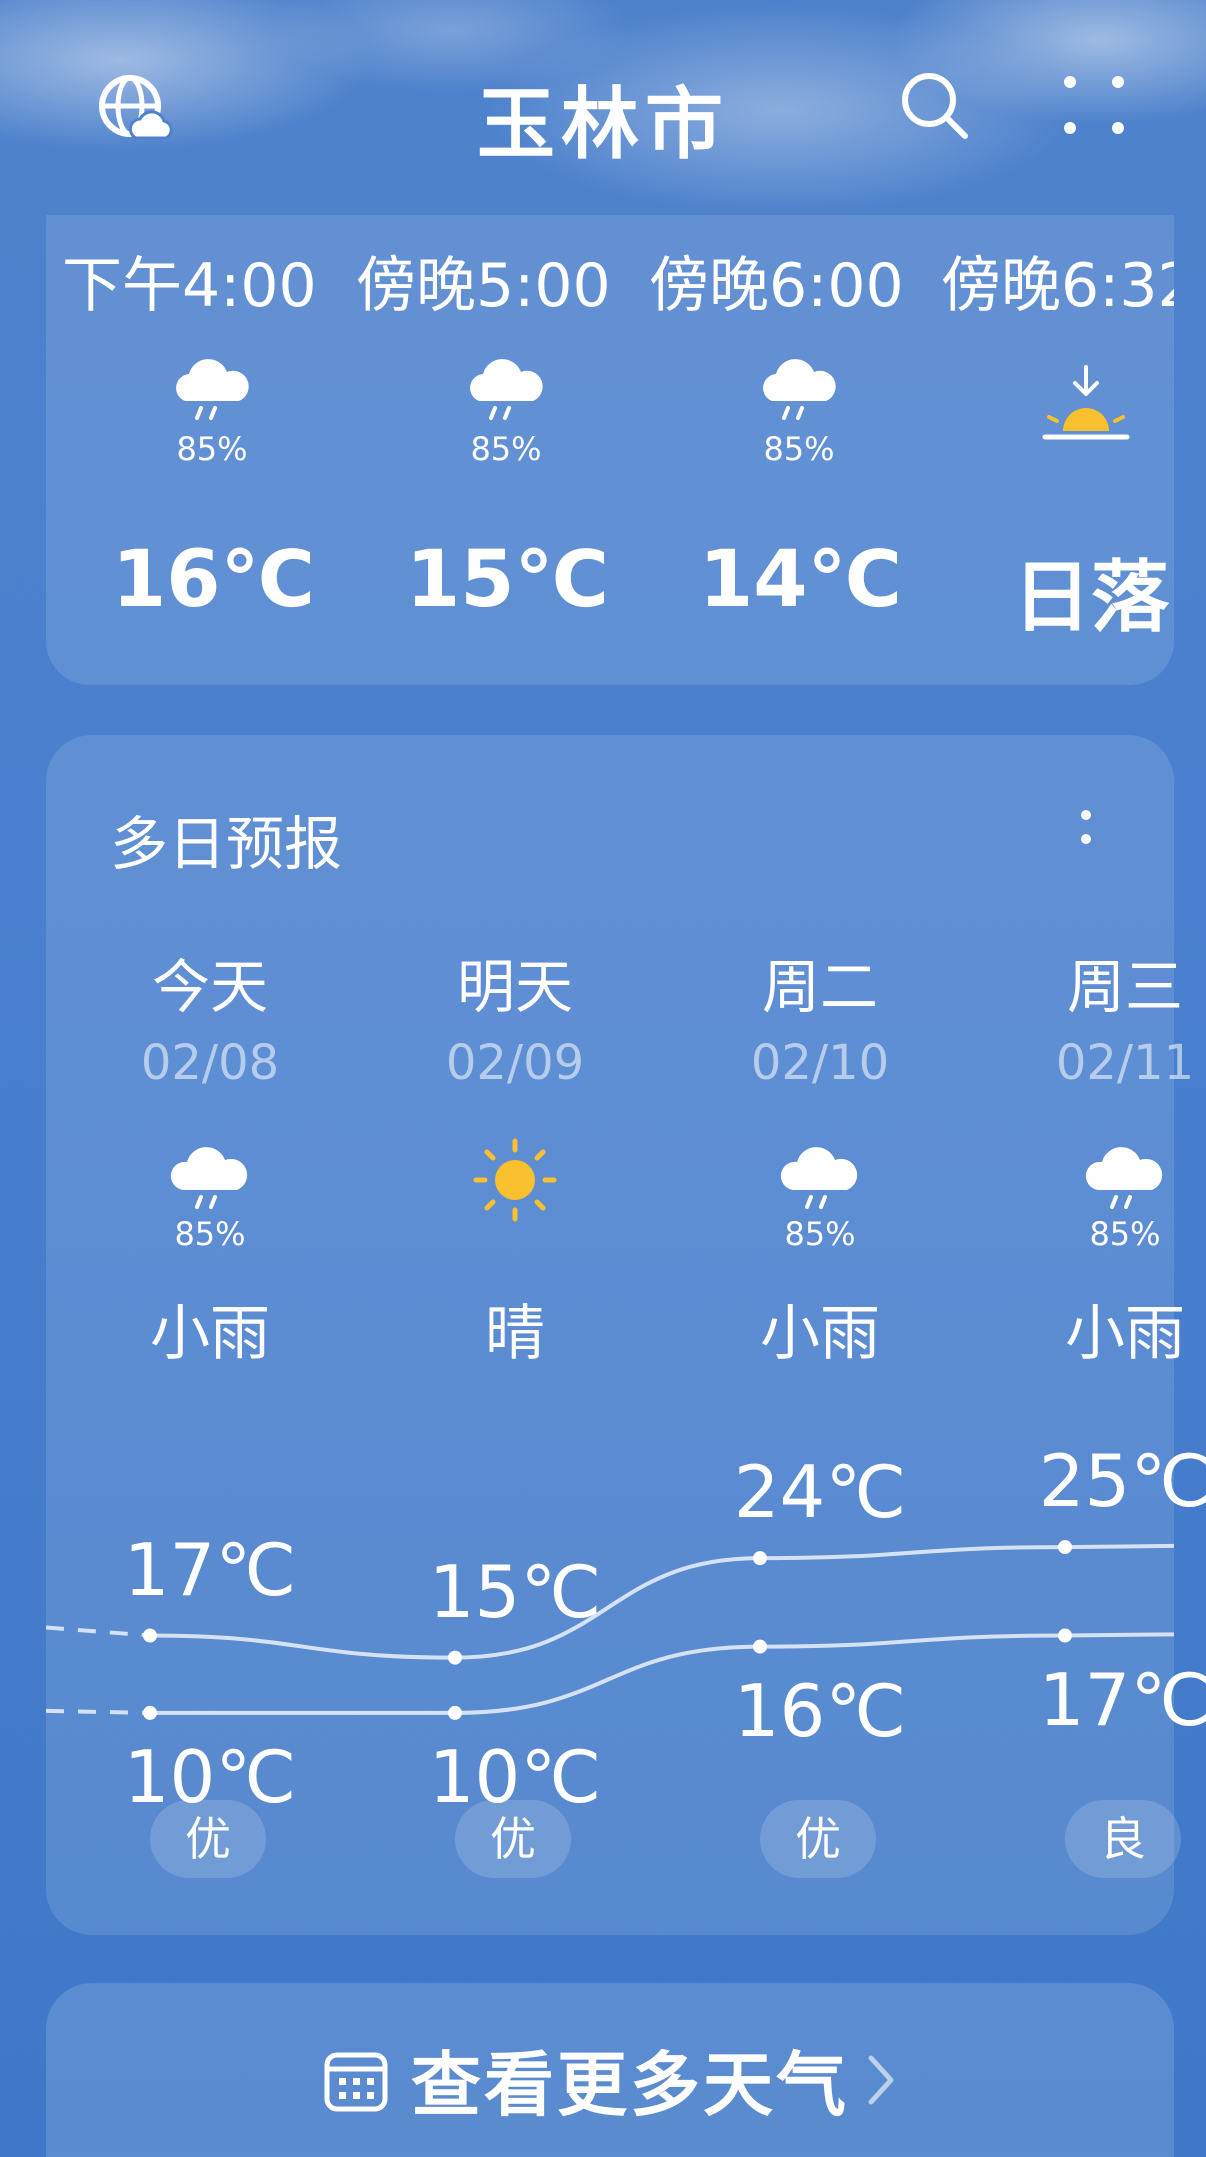  Describe the element at coordinates (213, 580) in the screenshot. I see `hour-temp: 16℃` at that location.